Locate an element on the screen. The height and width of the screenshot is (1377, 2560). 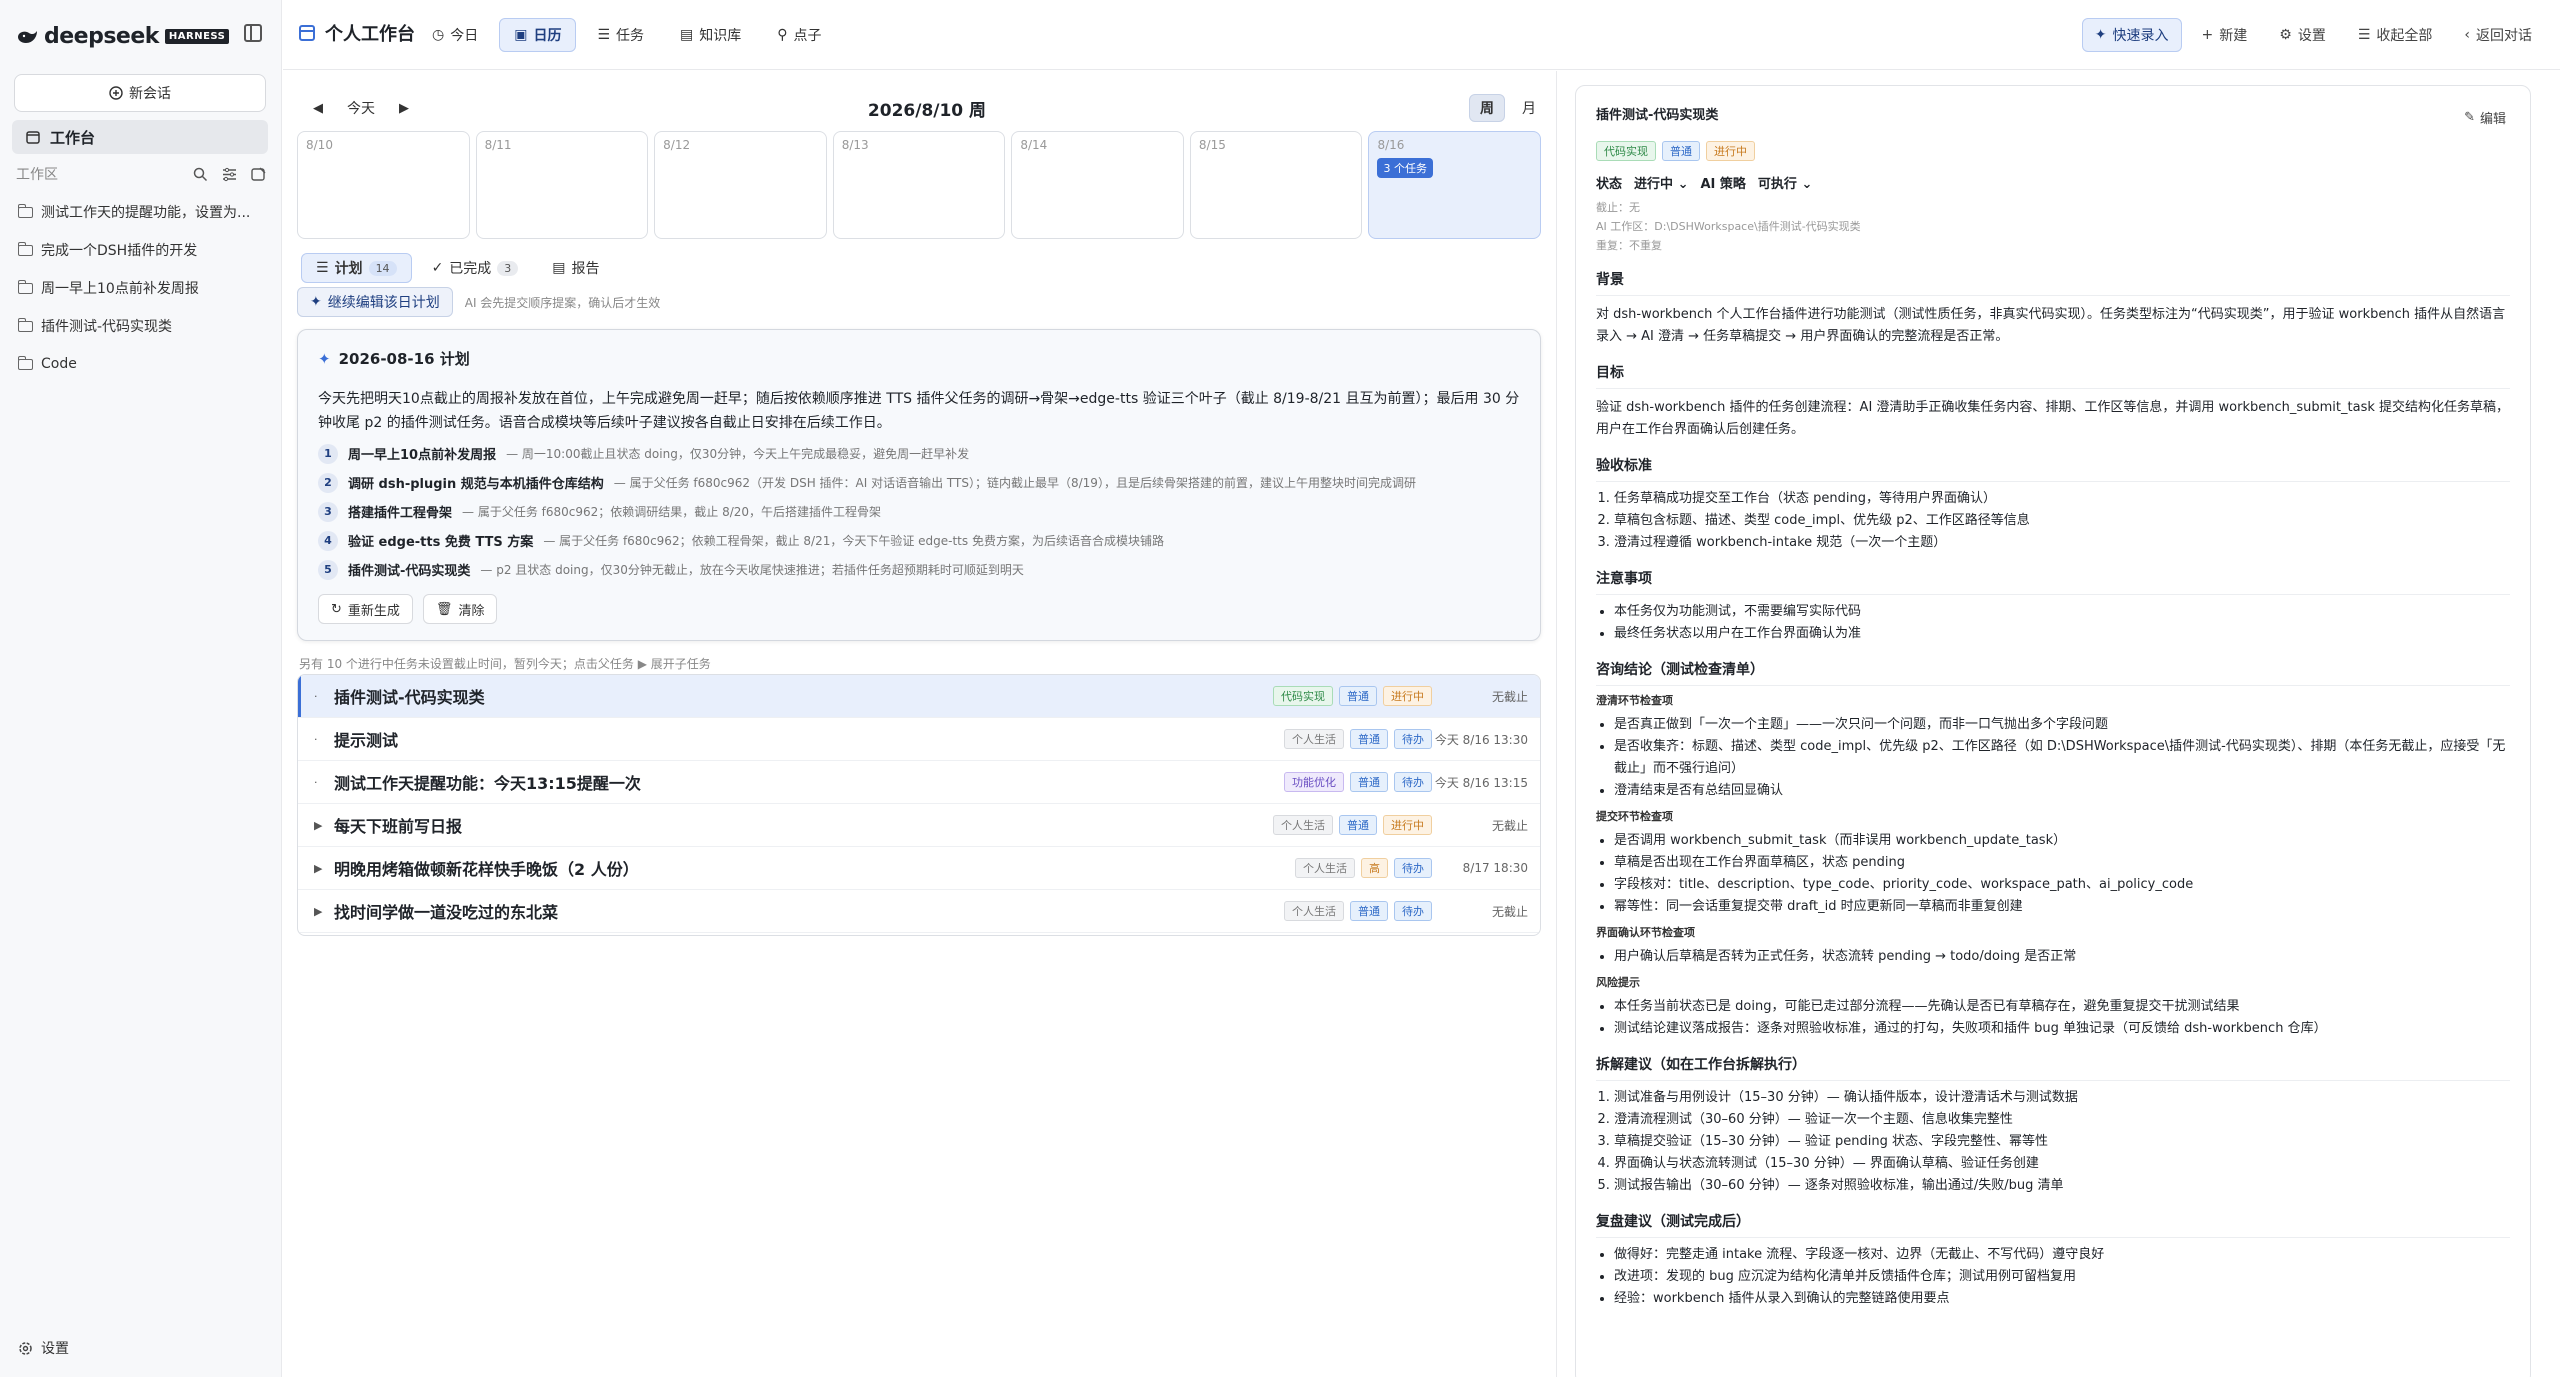
workspace-item: Code is located at coordinates (143, 364).